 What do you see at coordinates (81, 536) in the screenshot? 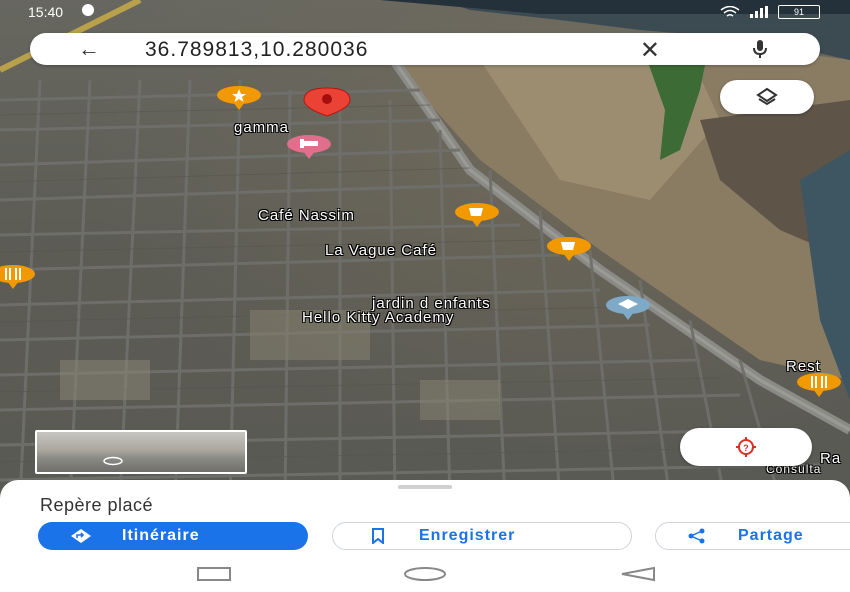
I see `directions-icon` at bounding box center [81, 536].